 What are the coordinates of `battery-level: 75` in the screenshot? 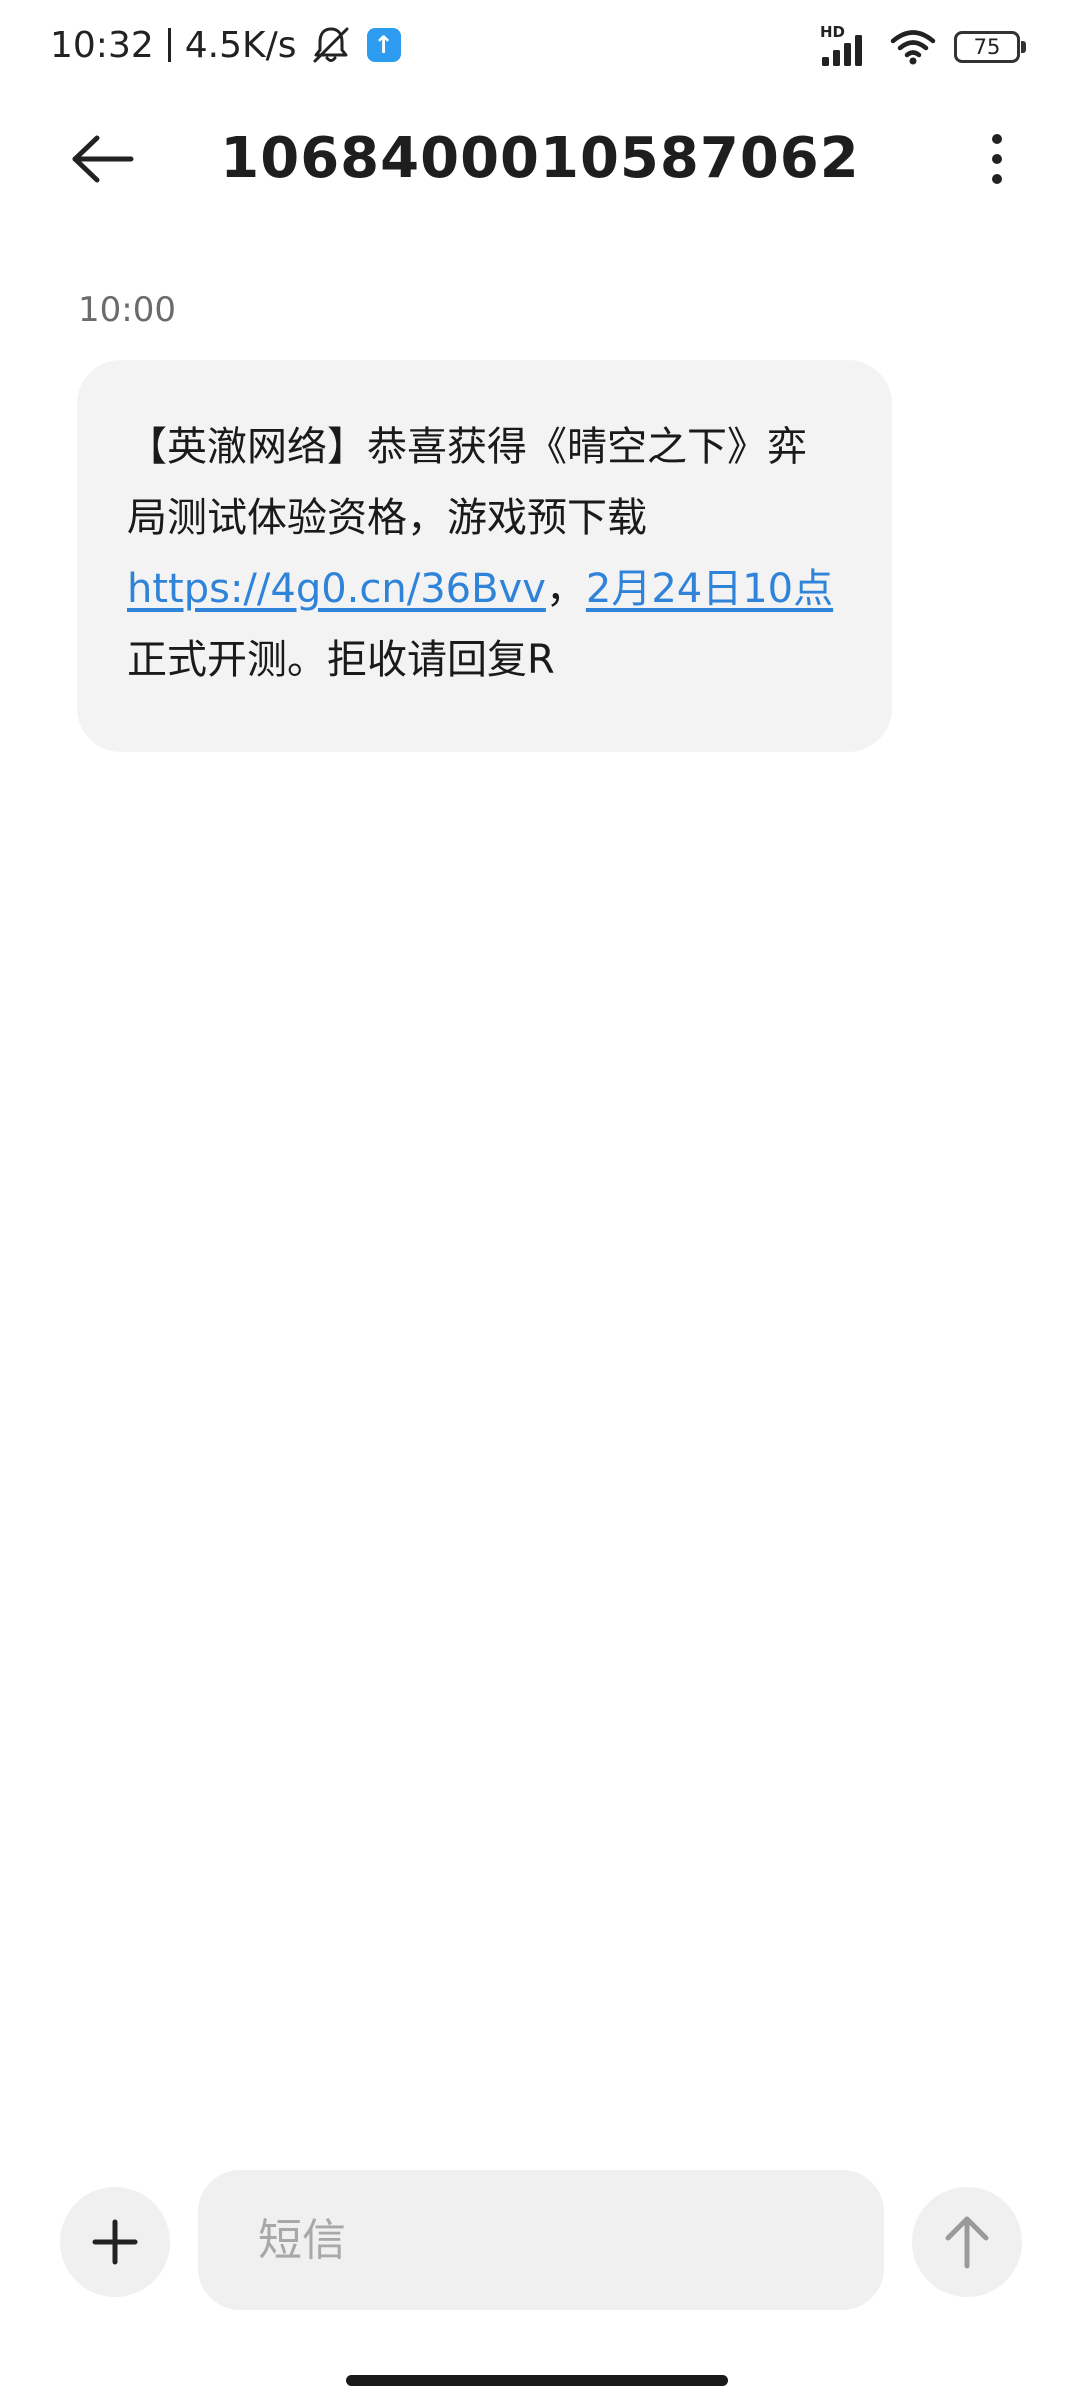 It's located at (987, 47).